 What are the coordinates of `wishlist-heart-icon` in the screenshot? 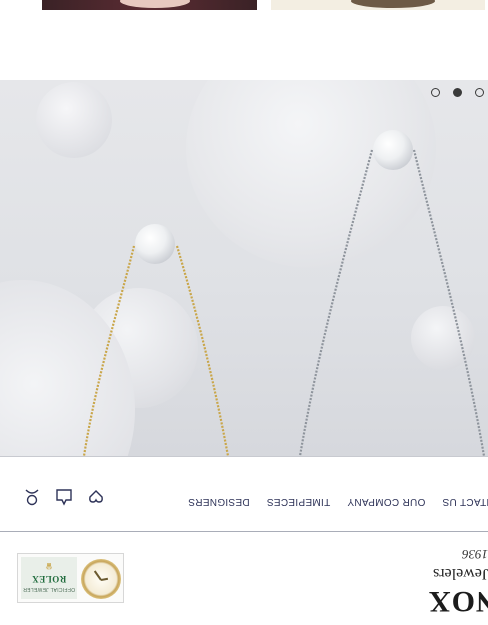 It's located at (96, 497).